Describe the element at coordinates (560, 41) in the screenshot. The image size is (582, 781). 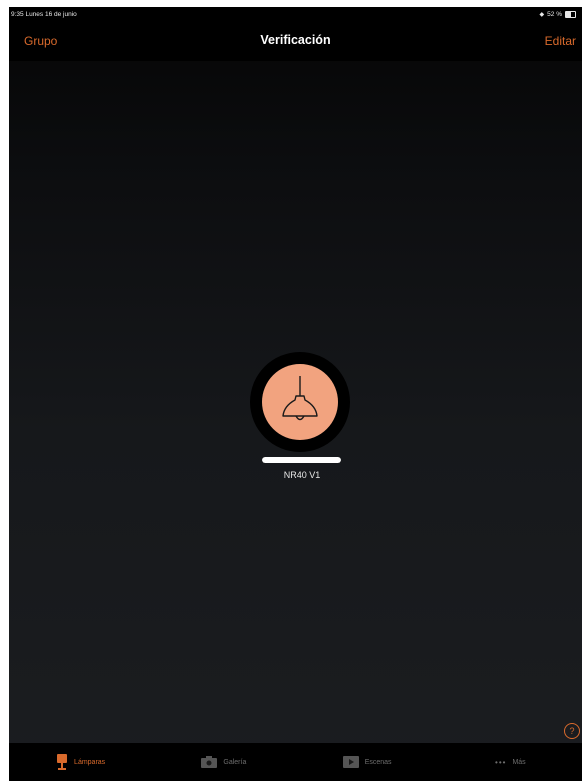
I see `edit-button: Editar` at that location.